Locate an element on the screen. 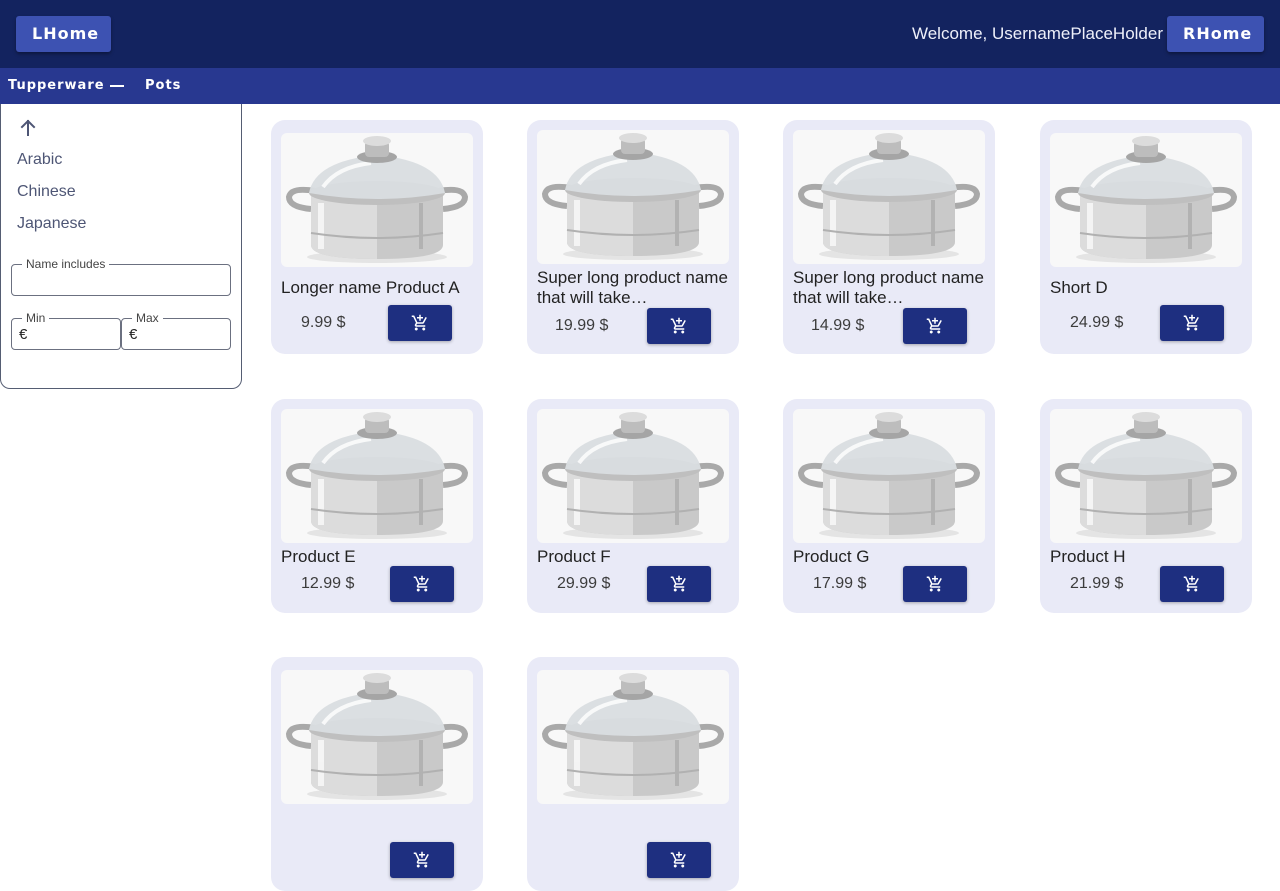 The height and width of the screenshot is (891, 1280). max-price-input is located at coordinates (176, 334).